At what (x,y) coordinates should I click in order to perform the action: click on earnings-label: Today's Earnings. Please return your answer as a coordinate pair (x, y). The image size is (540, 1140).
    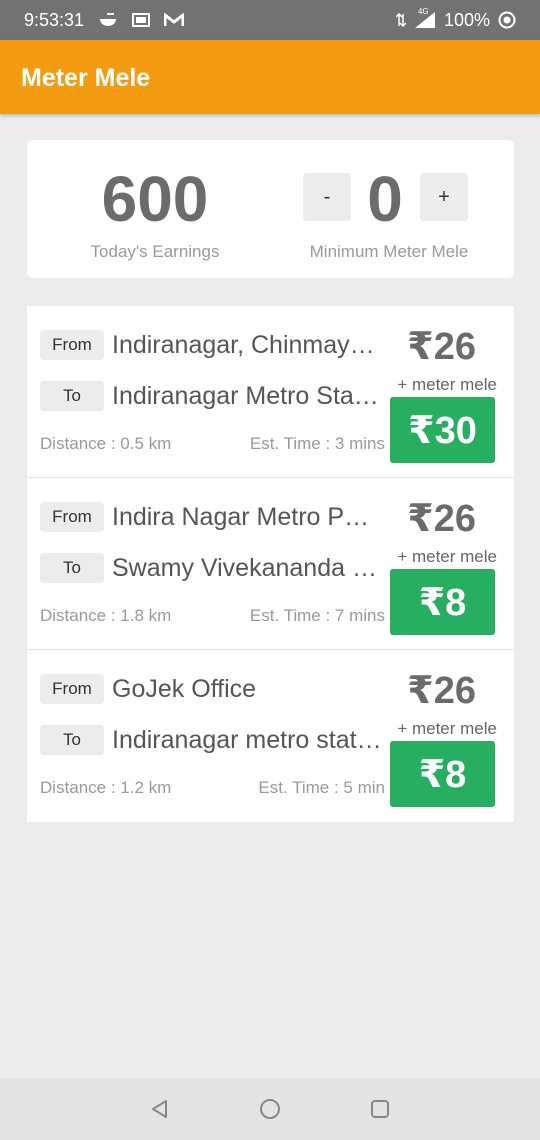
    Looking at the image, I should click on (155, 251).